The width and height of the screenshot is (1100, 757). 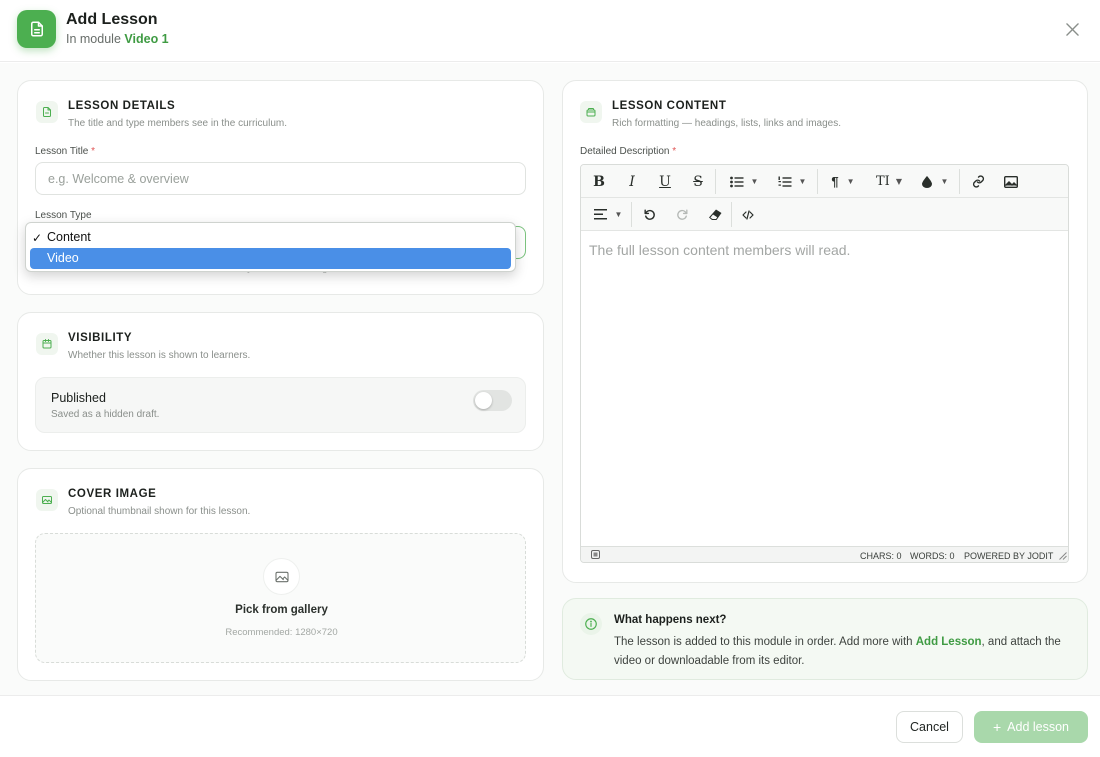 I want to click on underline-icon: U, so click(x=665, y=181).